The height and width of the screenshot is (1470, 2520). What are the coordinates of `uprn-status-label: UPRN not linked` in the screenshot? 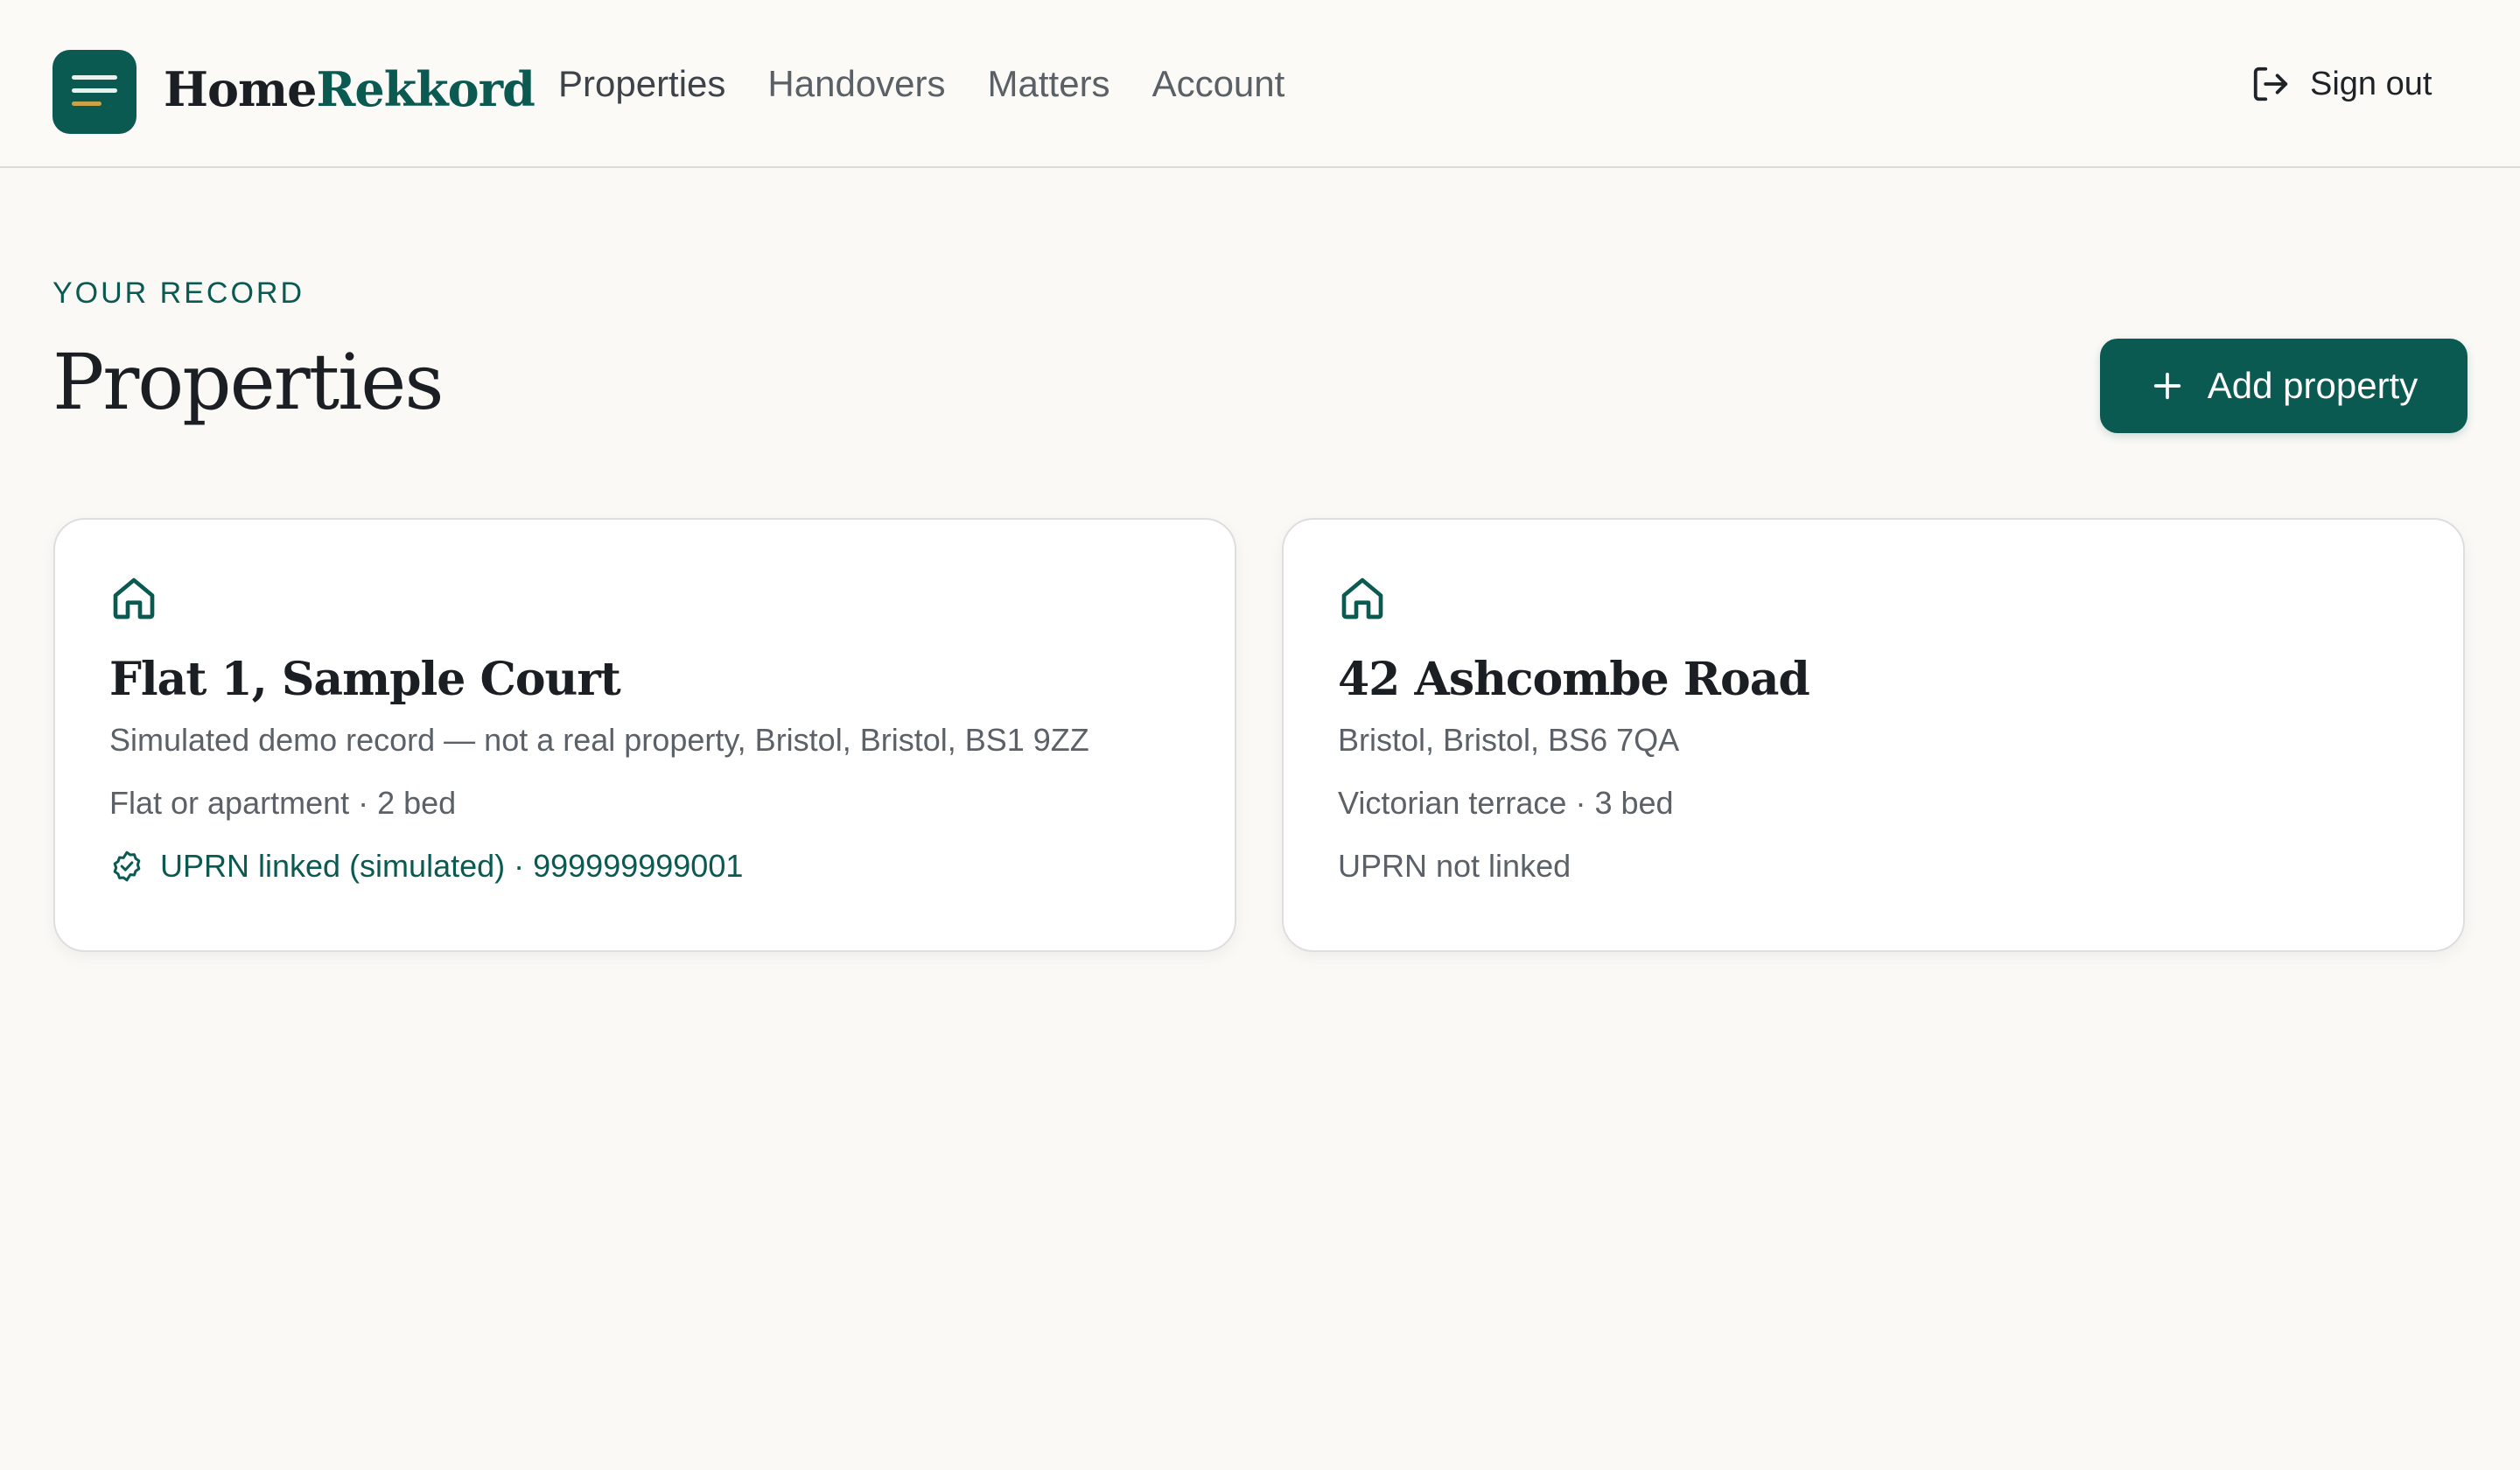 It's located at (1455, 866).